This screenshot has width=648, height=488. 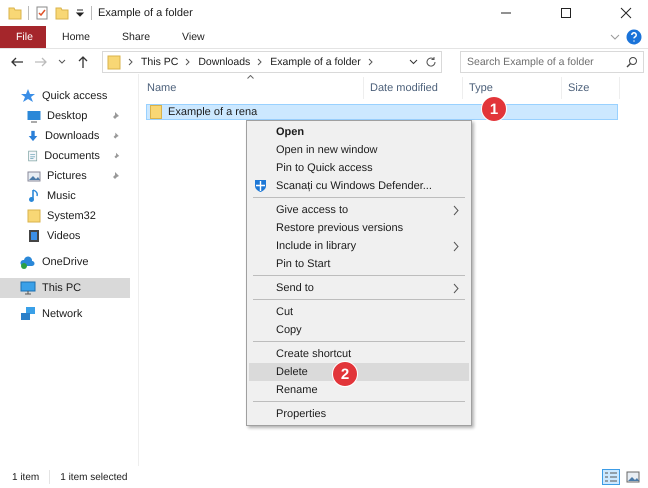 I want to click on window-title: Example of a folder, so click(x=145, y=13).